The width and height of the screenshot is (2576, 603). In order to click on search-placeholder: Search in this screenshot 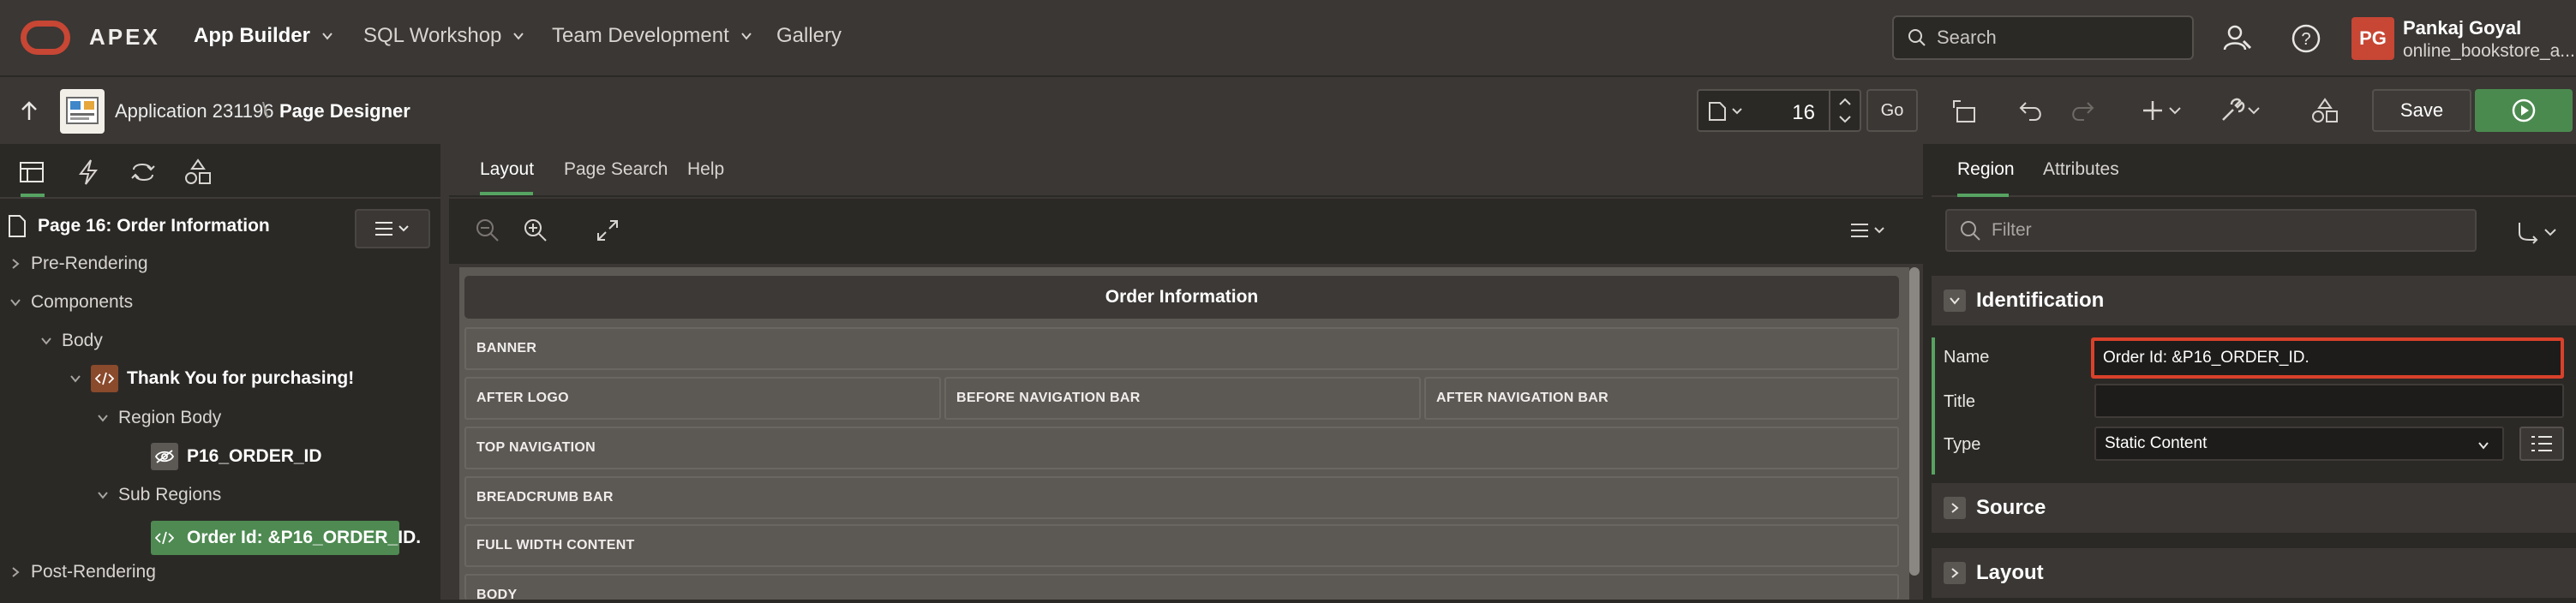, I will do `click(1967, 38)`.